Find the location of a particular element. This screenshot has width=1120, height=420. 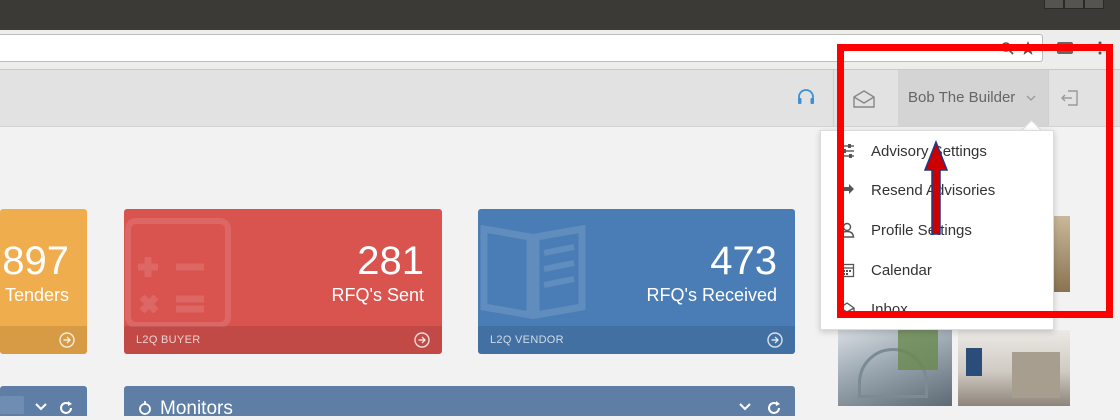

monitor-icon is located at coordinates (145, 408).